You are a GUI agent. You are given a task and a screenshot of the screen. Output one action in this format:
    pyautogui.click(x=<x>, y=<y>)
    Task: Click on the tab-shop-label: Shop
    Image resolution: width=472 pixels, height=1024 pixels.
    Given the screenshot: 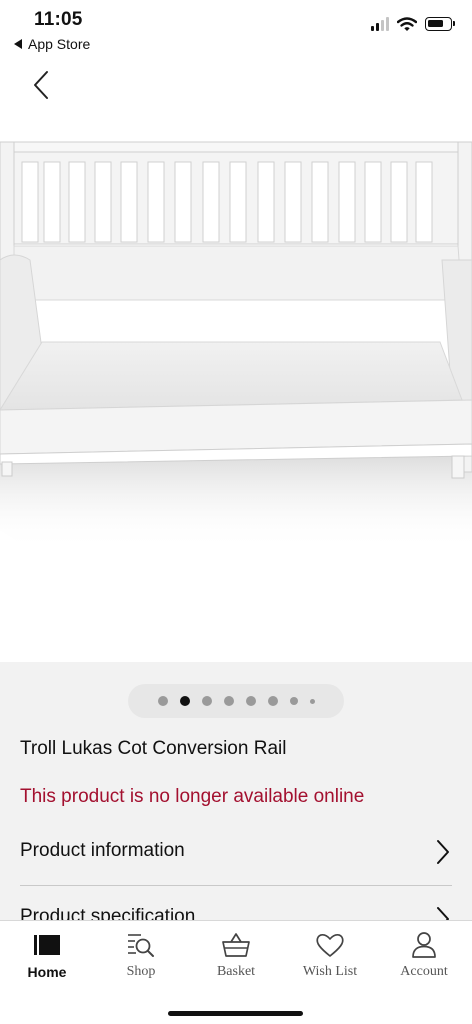 What is the action you would take?
    pyautogui.click(x=141, y=971)
    